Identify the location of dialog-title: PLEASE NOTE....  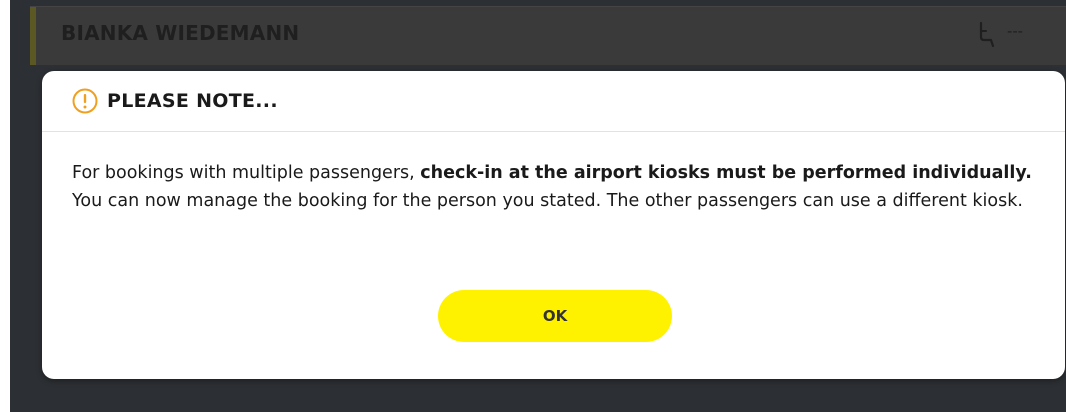
(192, 101).